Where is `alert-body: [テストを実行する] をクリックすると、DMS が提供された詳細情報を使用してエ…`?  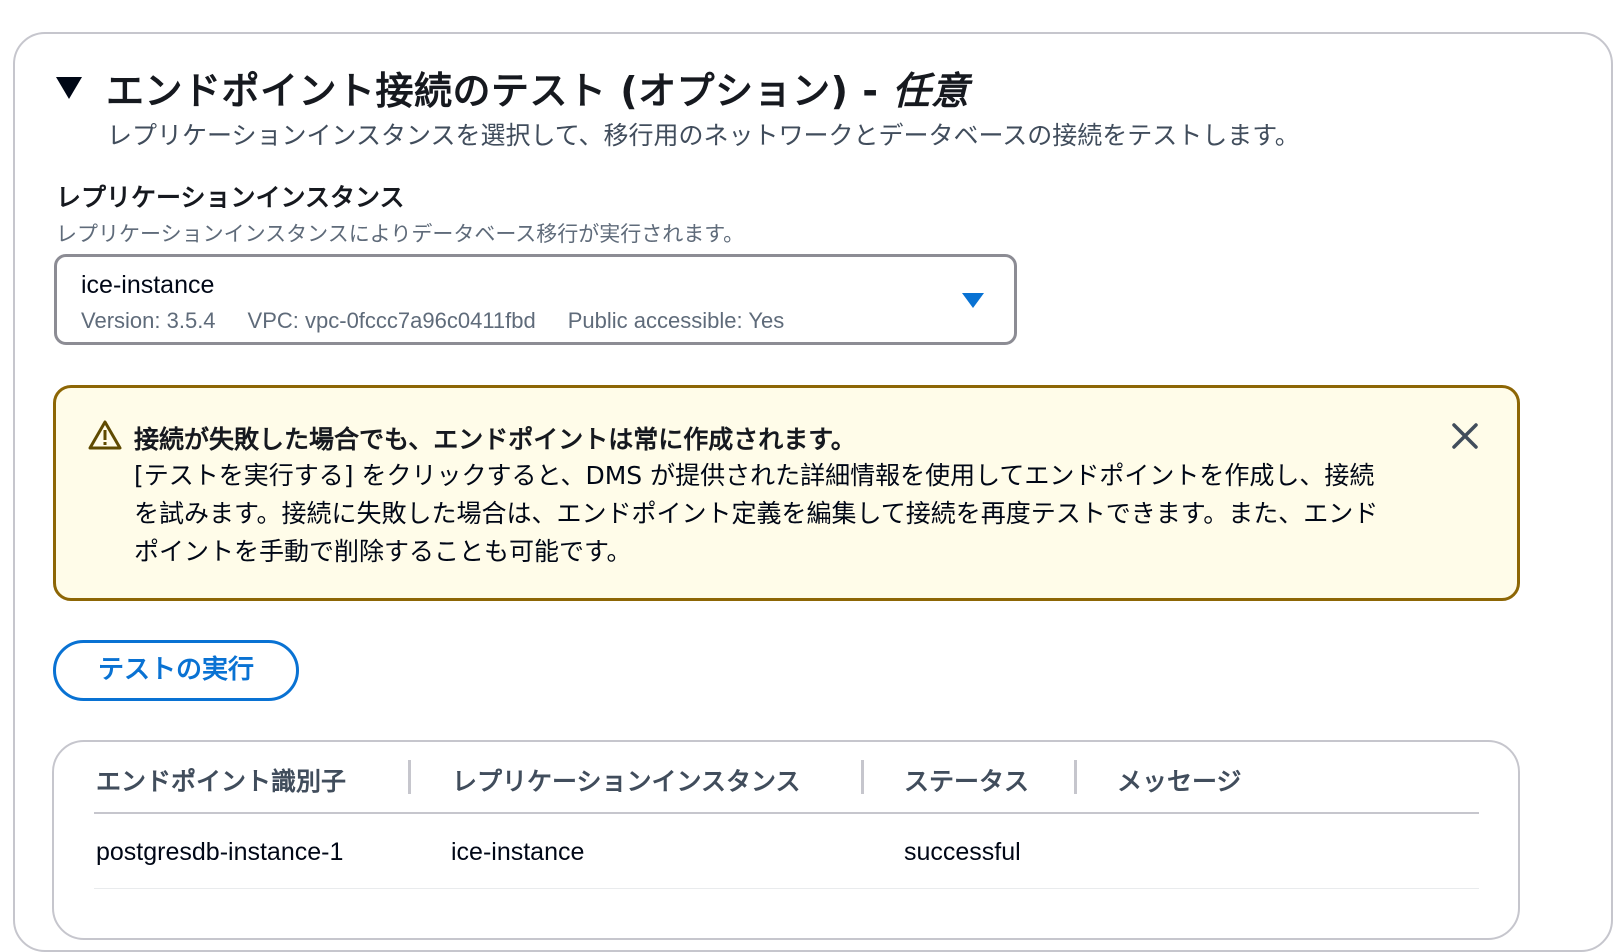 alert-body: [テストを実行する] をクリックすると、DMS が提供された詳細情報を使用してエ… is located at coordinates (756, 513).